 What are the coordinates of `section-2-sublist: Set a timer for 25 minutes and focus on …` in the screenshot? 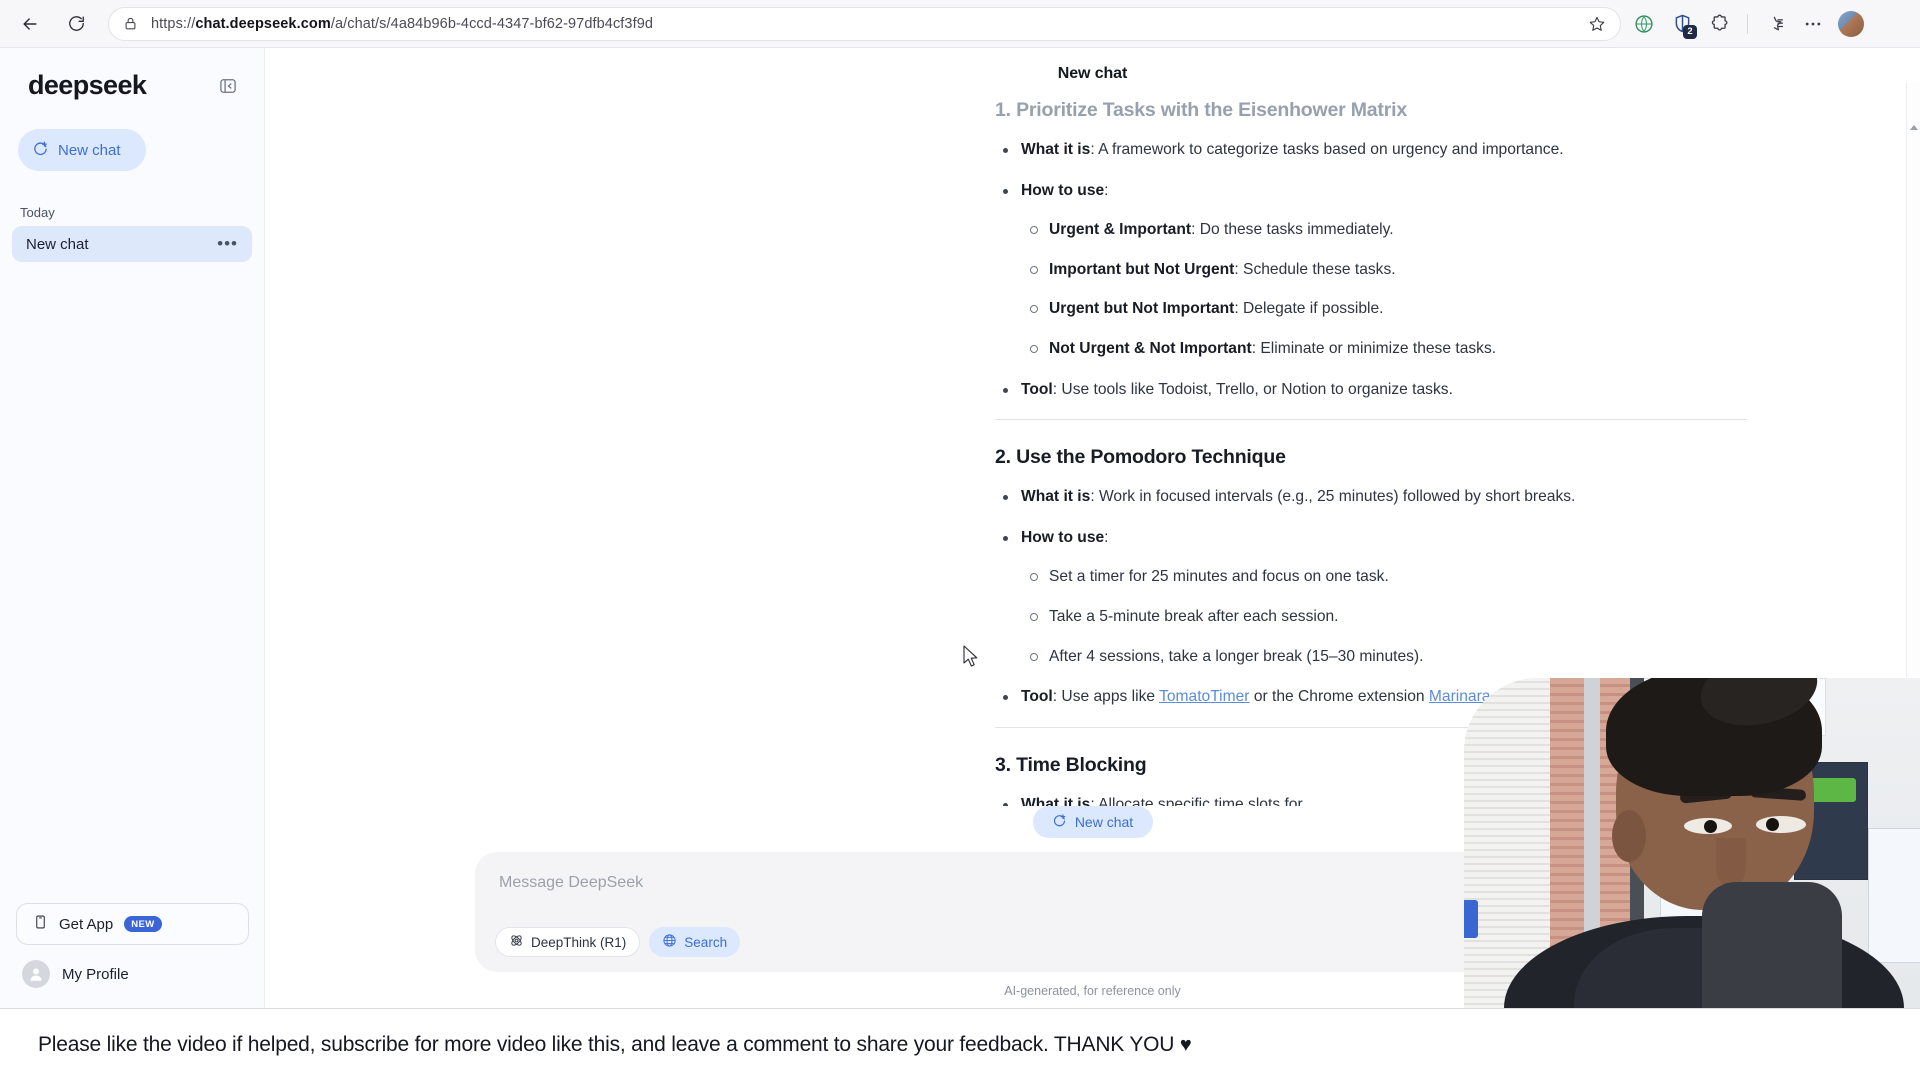 It's located at (1388, 617).